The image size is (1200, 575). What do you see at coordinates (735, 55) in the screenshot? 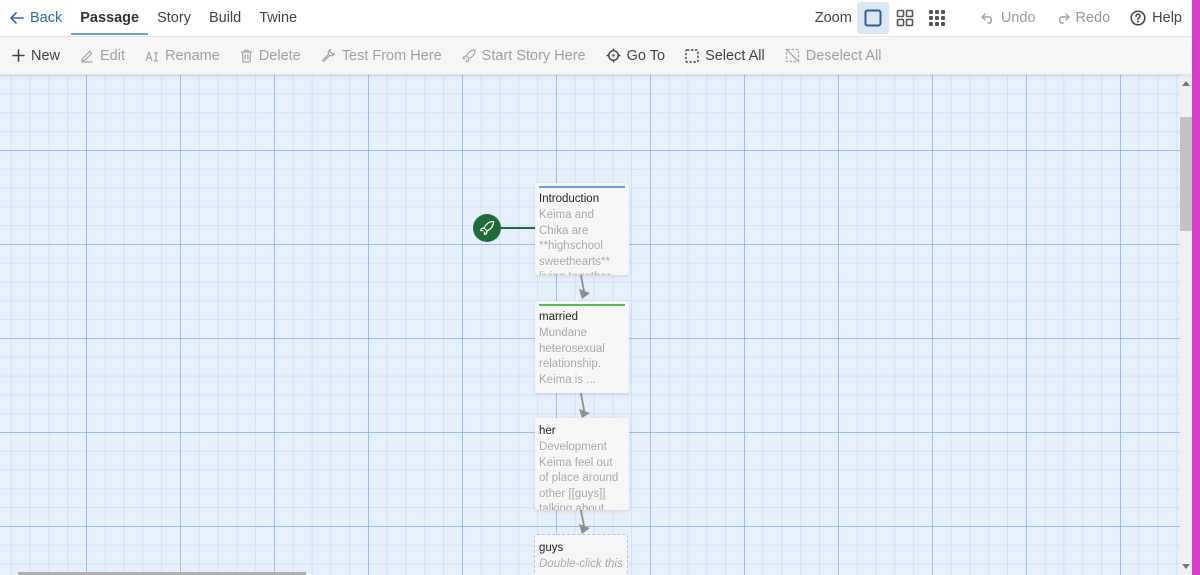
I see `select-all-label: Select All` at bounding box center [735, 55].